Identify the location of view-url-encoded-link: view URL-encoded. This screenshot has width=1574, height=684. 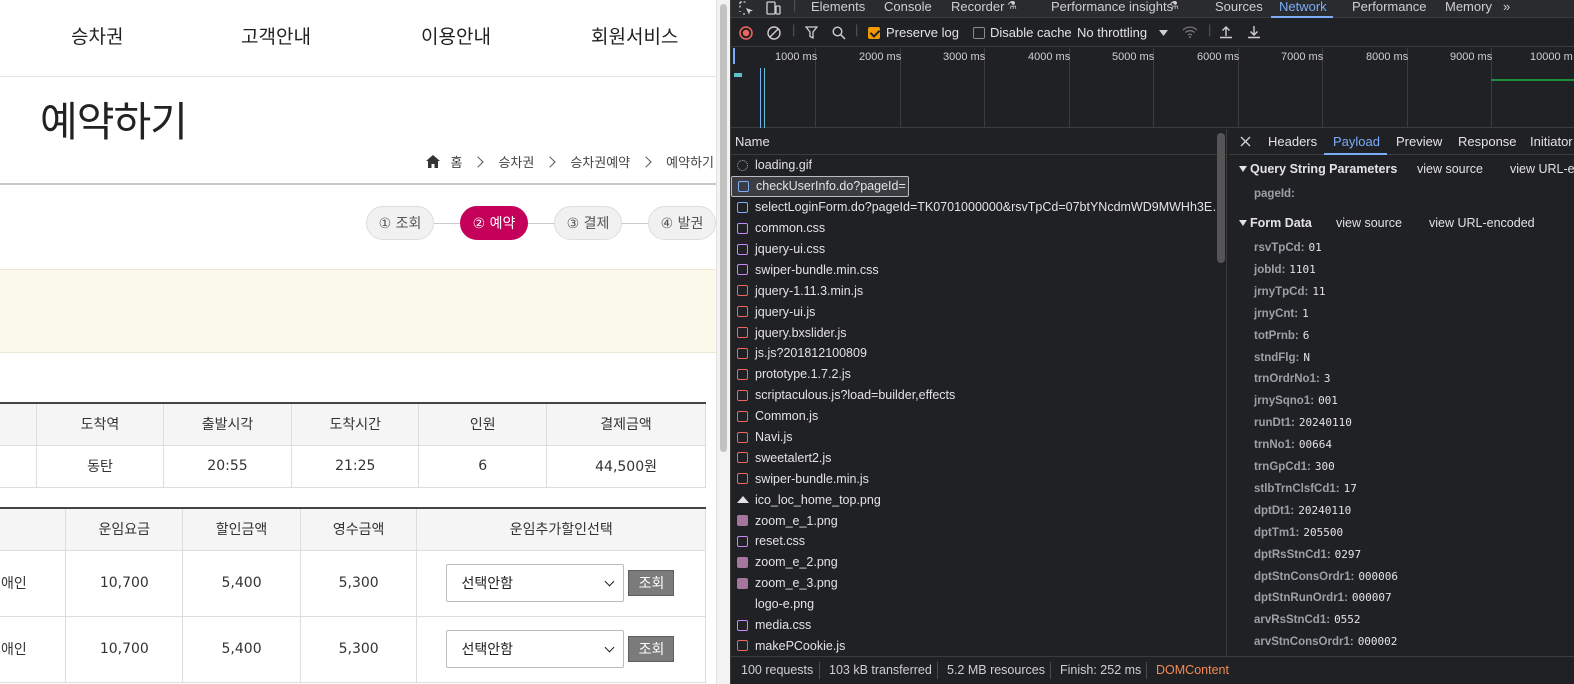
(1482, 223).